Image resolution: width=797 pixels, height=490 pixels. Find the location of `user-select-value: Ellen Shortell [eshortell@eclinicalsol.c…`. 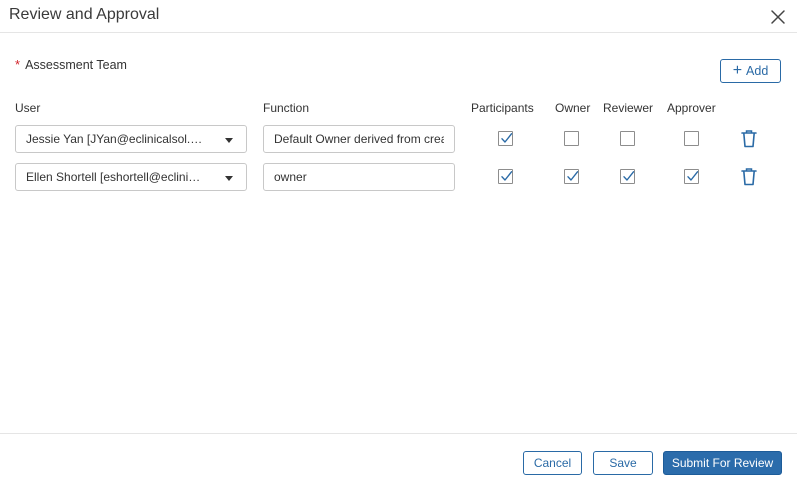

user-select-value: Ellen Shortell [eshortell@eclinicalsol.c… is located at coordinates (116, 177).